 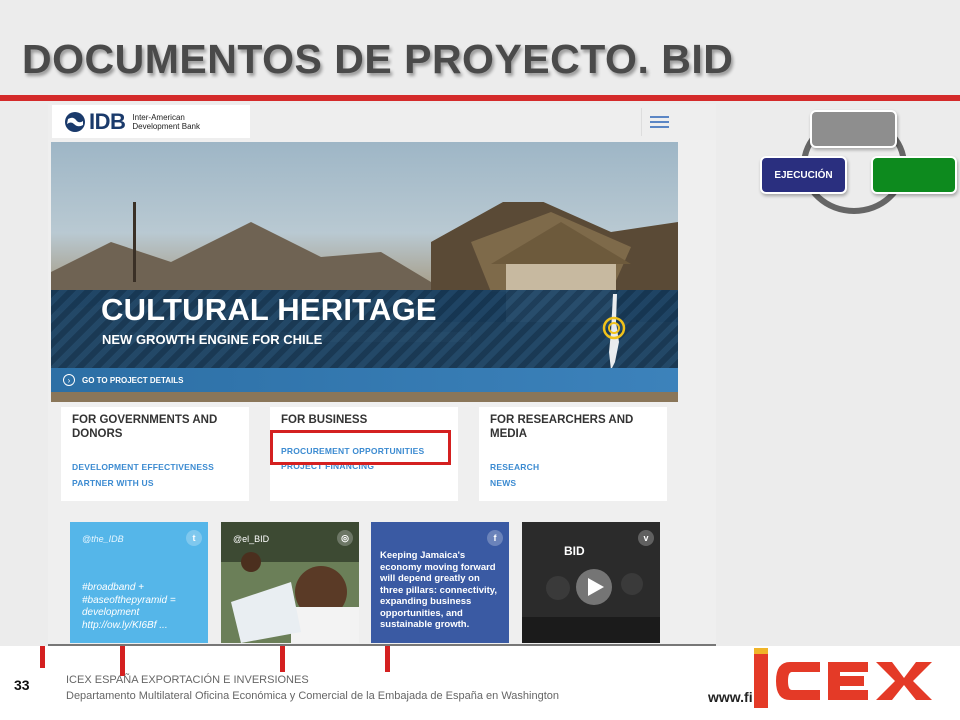 I want to click on card-researchers: FOR RESEARCHERS AND MEDIA RESEARCH NEWS, so click(x=573, y=454).